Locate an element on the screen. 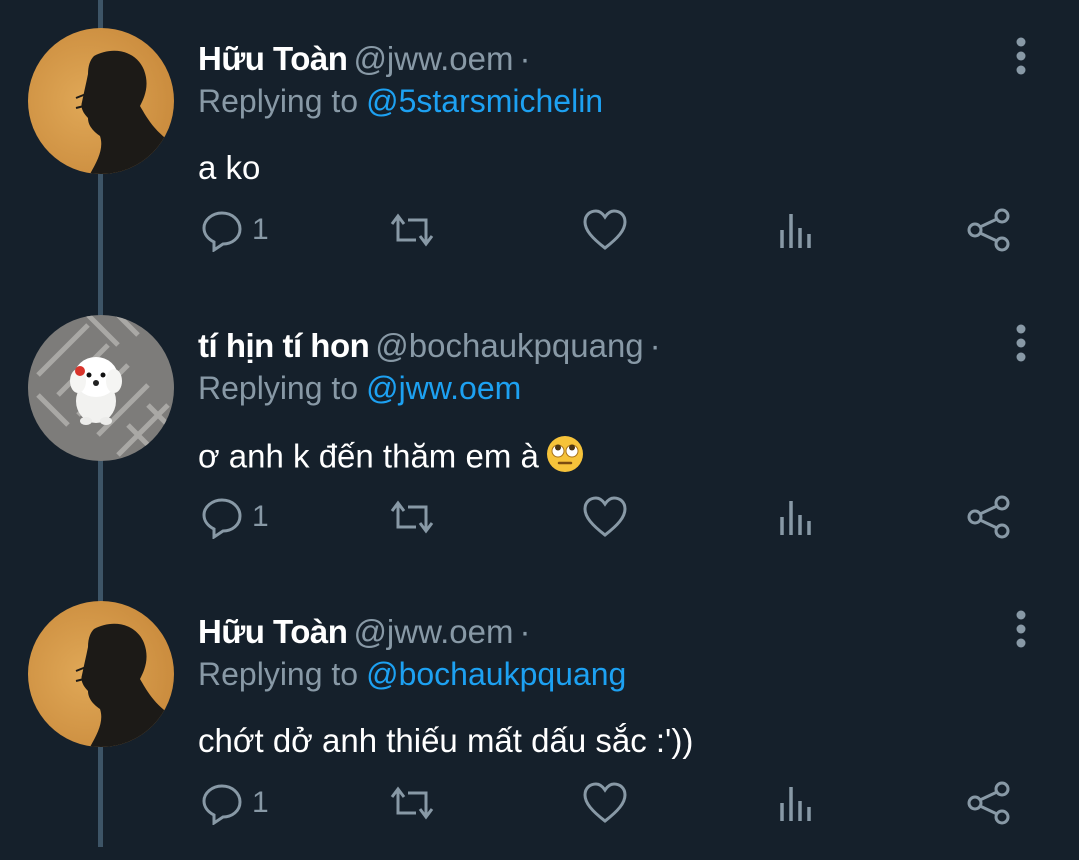 The height and width of the screenshot is (860, 1079). tweet-text: ơ anh k đến thăm em à is located at coordinates (391, 459).